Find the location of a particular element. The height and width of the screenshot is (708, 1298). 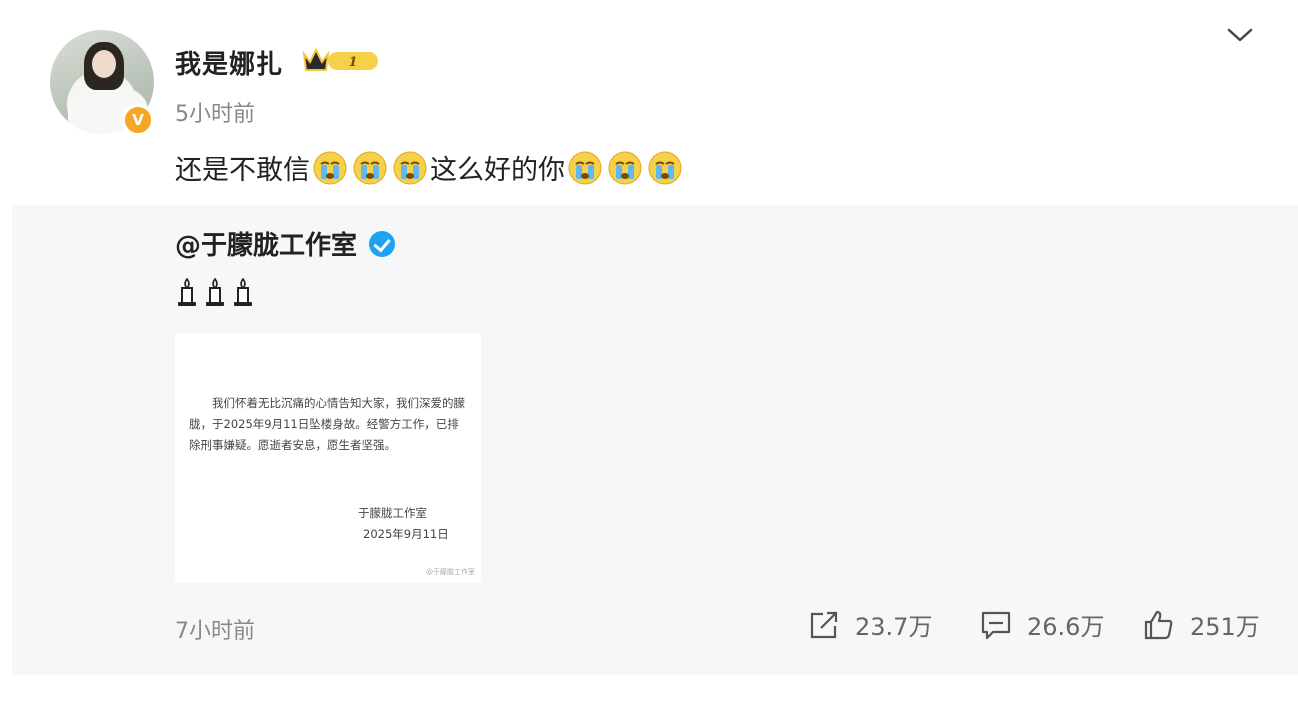

like-count: 251万 is located at coordinates (1225, 627).